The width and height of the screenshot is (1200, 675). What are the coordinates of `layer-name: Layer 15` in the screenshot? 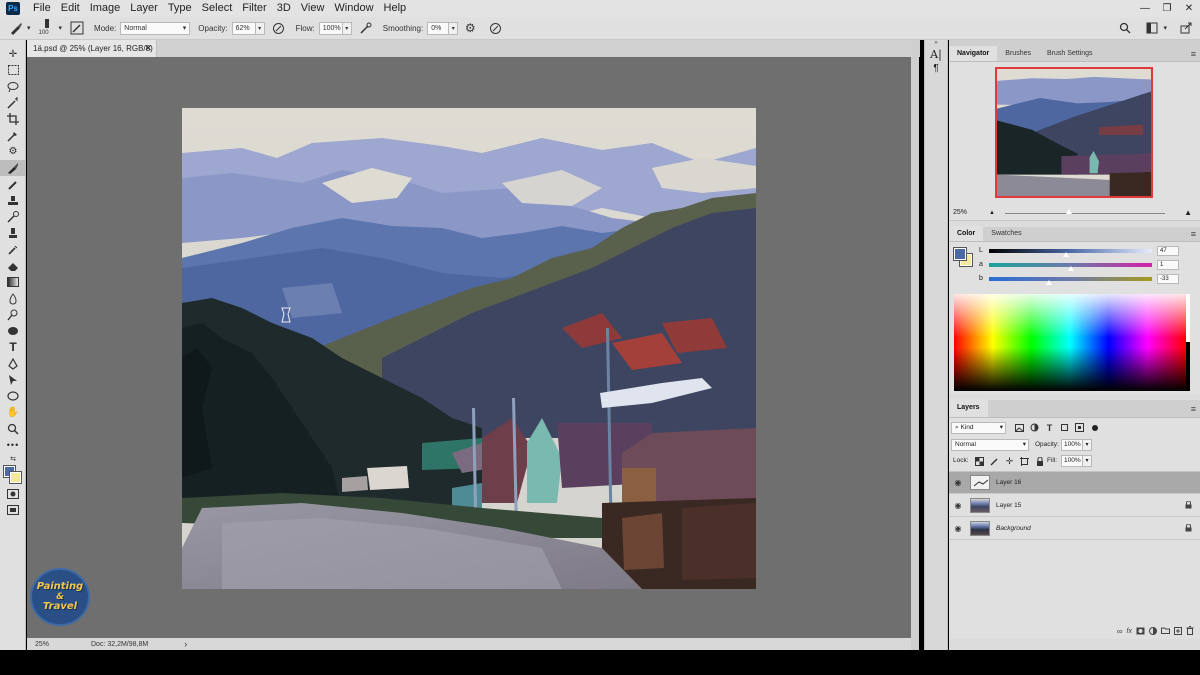 It's located at (1008, 505).